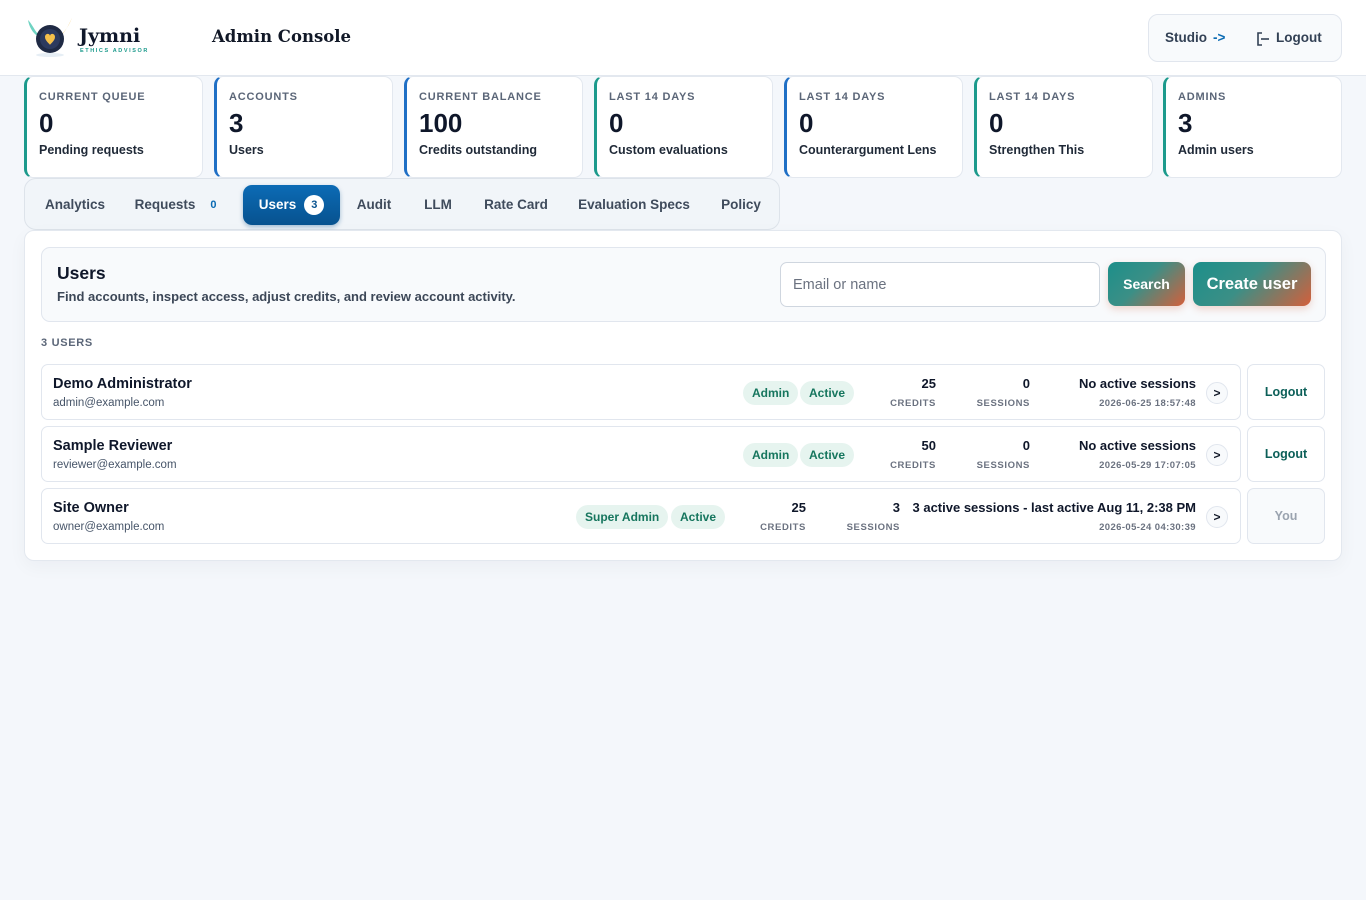 The width and height of the screenshot is (1366, 900). I want to click on credits-value: 50, so click(928, 445).